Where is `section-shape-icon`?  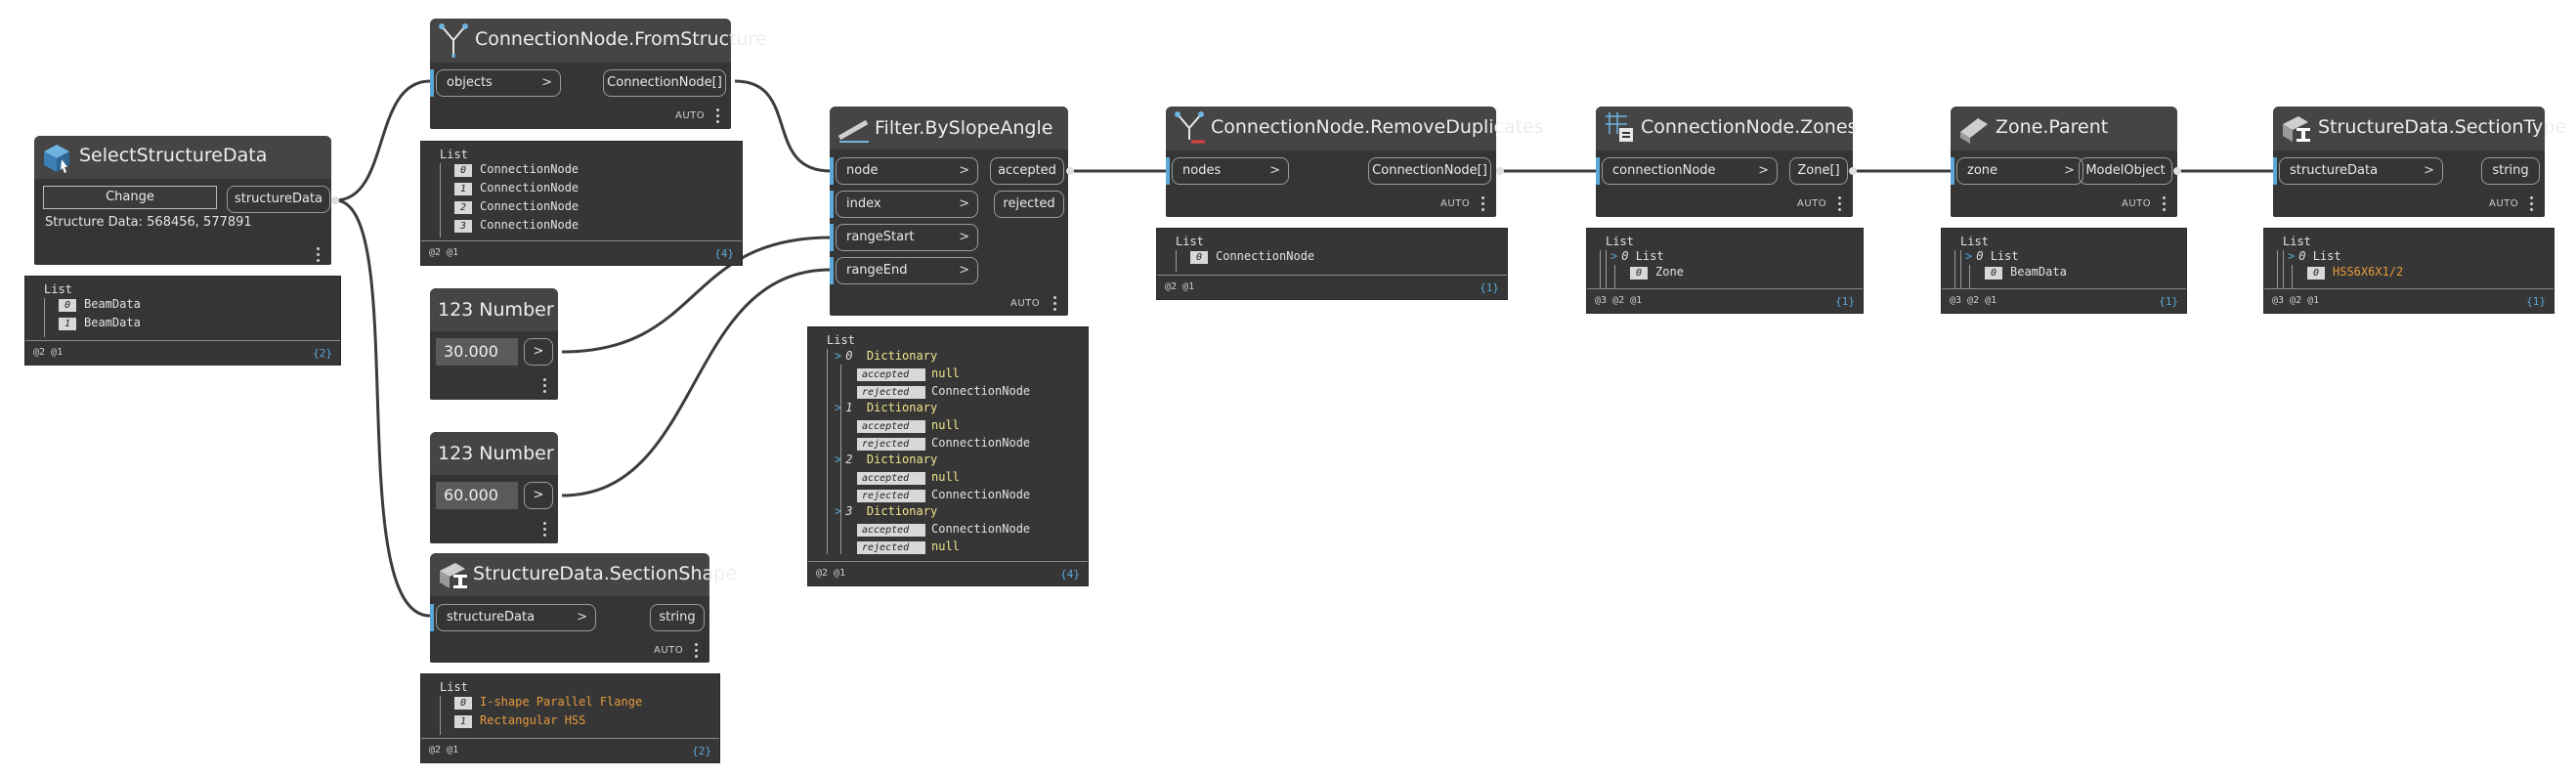
section-shape-icon is located at coordinates (453, 576).